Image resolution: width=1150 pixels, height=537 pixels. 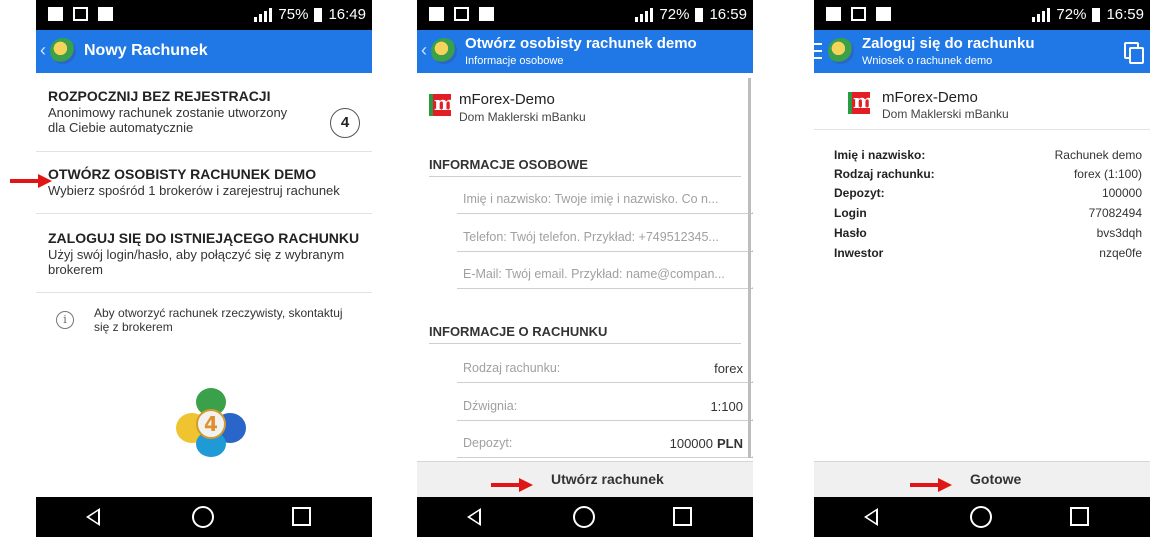 I want to click on detail-key: Imię i nazwisko:, so click(x=880, y=155).